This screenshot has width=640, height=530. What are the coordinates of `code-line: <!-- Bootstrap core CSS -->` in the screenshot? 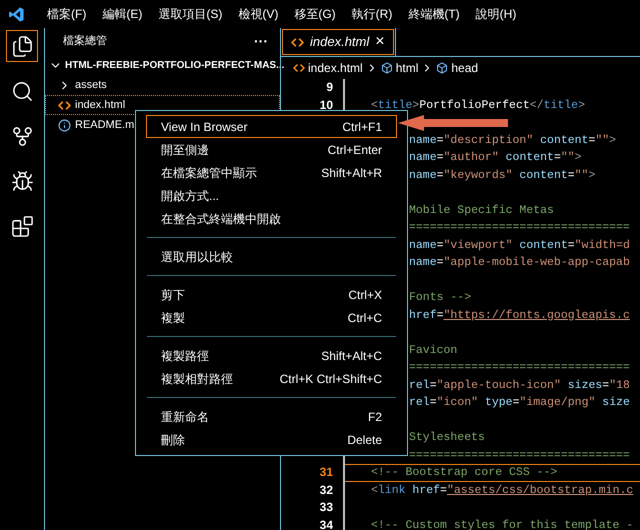 It's located at (464, 472).